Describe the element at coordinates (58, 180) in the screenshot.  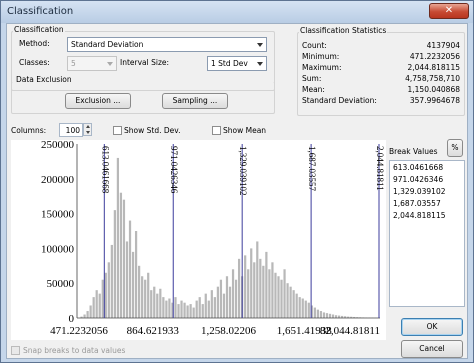
I see `y-tick-label: 200000` at that location.